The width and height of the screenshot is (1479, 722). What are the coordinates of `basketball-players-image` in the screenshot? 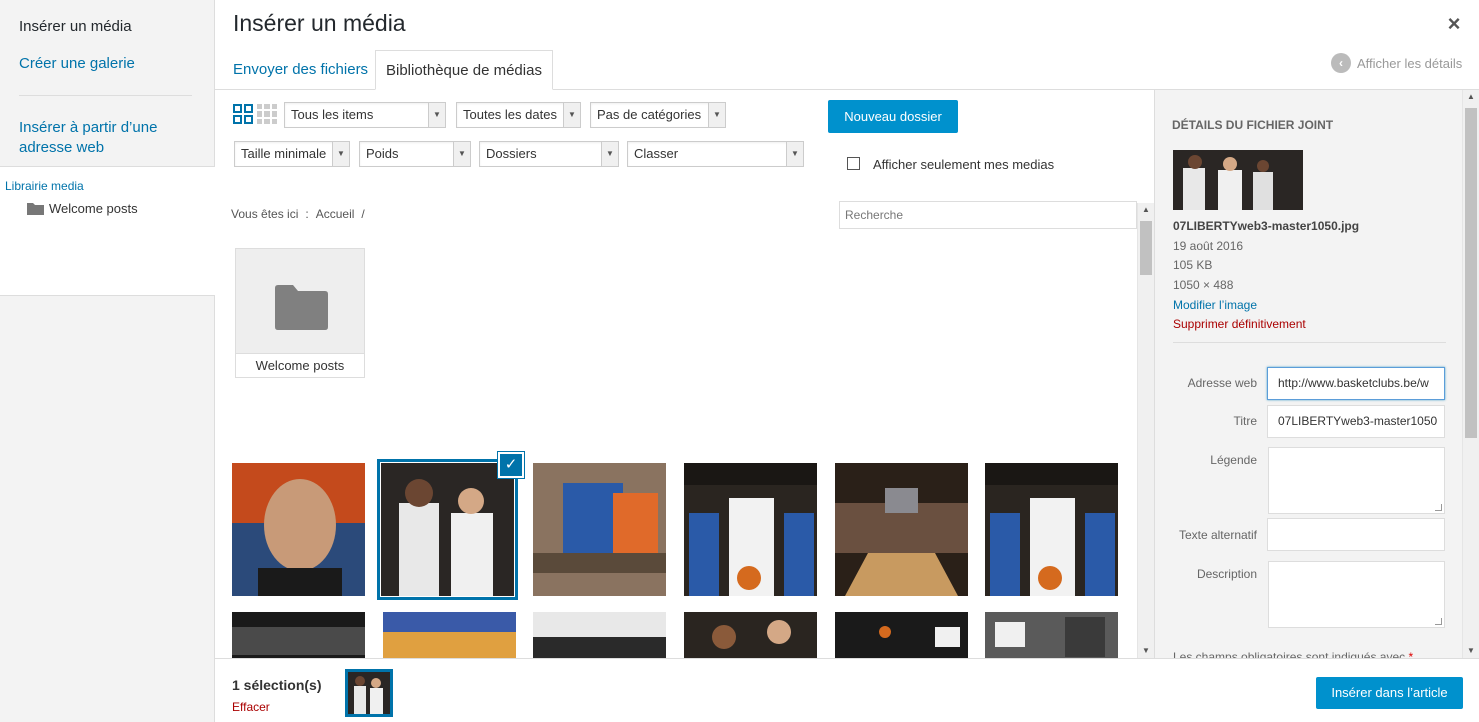 It's located at (447, 529).